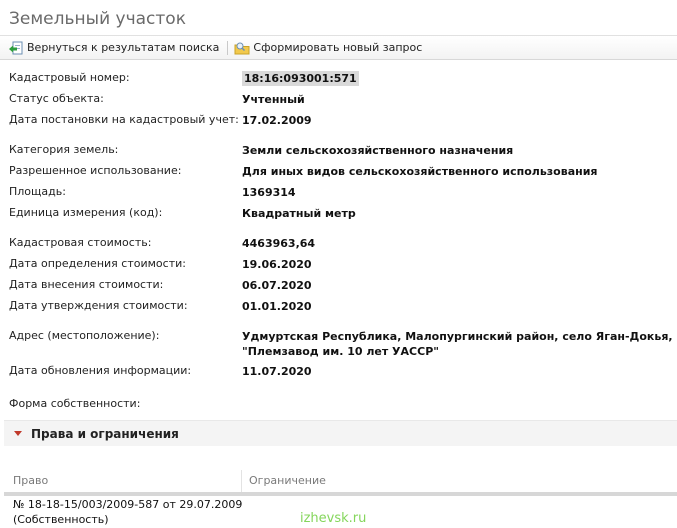 The height and width of the screenshot is (528, 677). What do you see at coordinates (242, 48) in the screenshot?
I see `folder-search-icon` at bounding box center [242, 48].